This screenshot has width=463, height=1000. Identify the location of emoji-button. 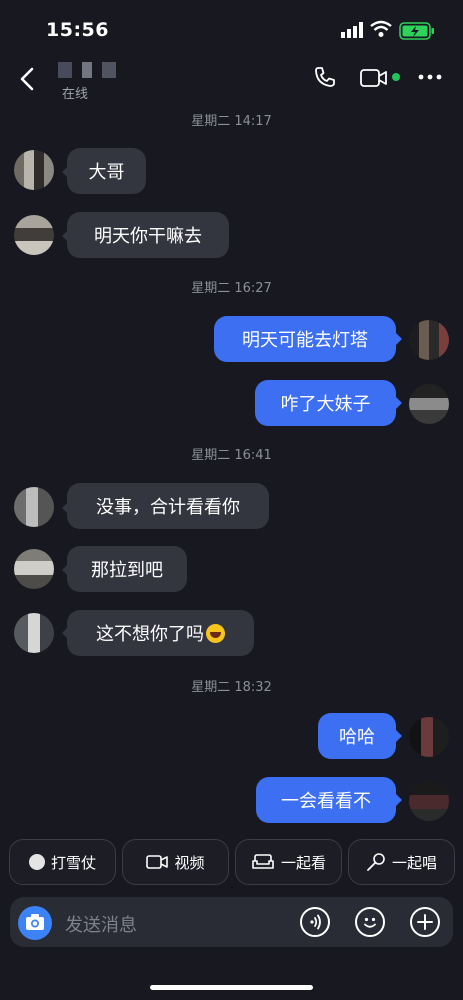
(370, 922).